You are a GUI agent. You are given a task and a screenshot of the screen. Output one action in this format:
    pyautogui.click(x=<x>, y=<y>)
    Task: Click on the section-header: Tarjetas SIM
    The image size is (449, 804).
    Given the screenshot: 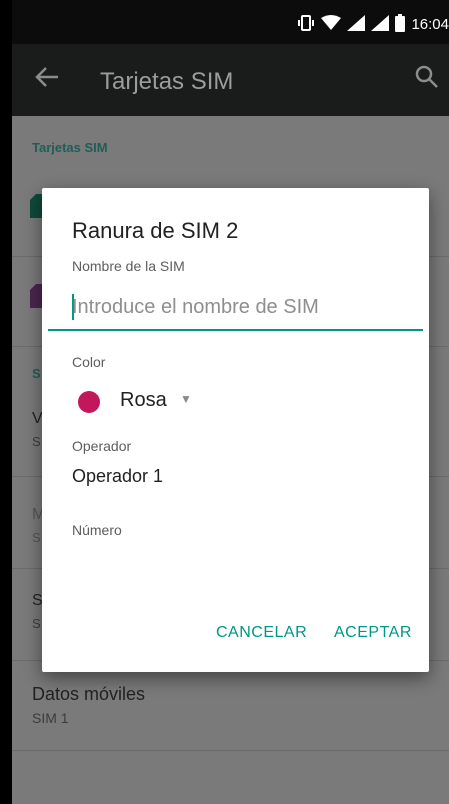 What is the action you would take?
    pyautogui.click(x=70, y=147)
    